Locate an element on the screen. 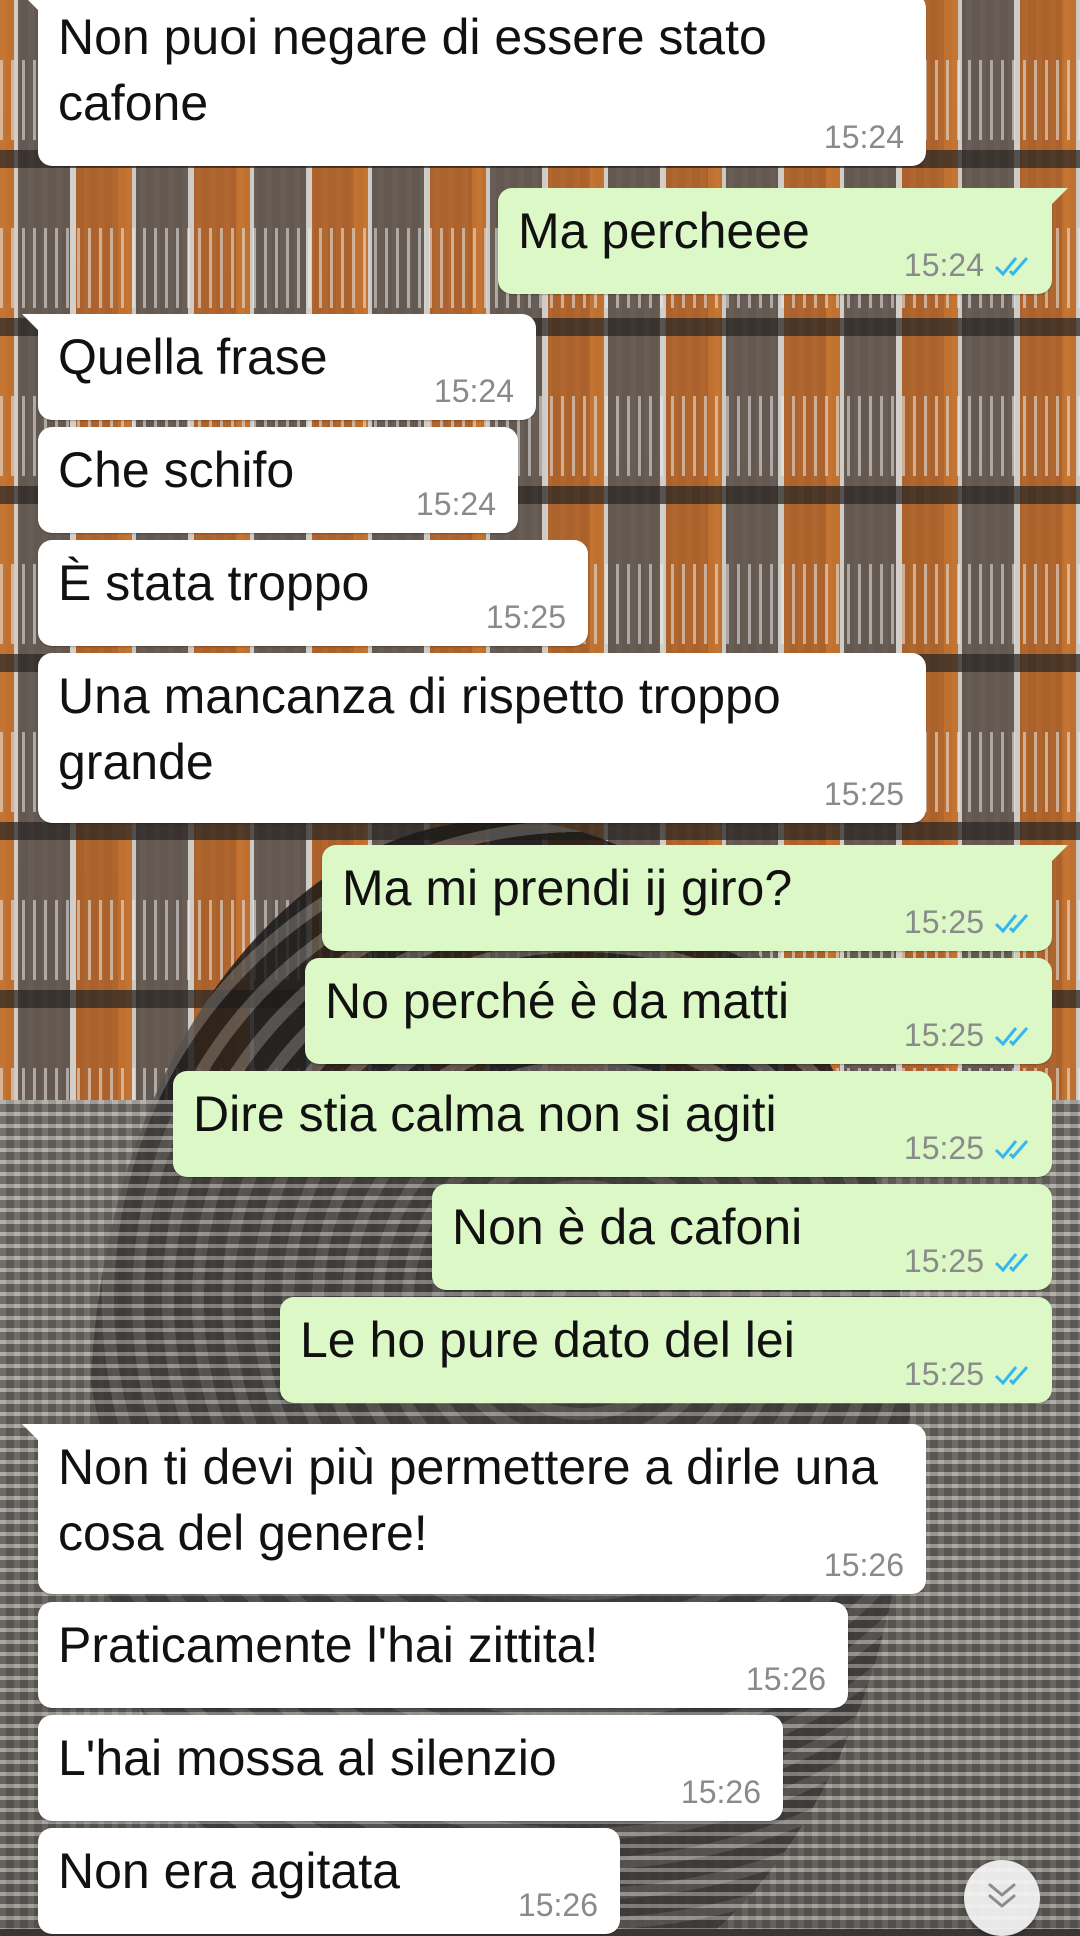 The width and height of the screenshot is (1080, 1936). outgoing-message: Dire stia calma non si agiti 15:25 is located at coordinates (612, 1124).